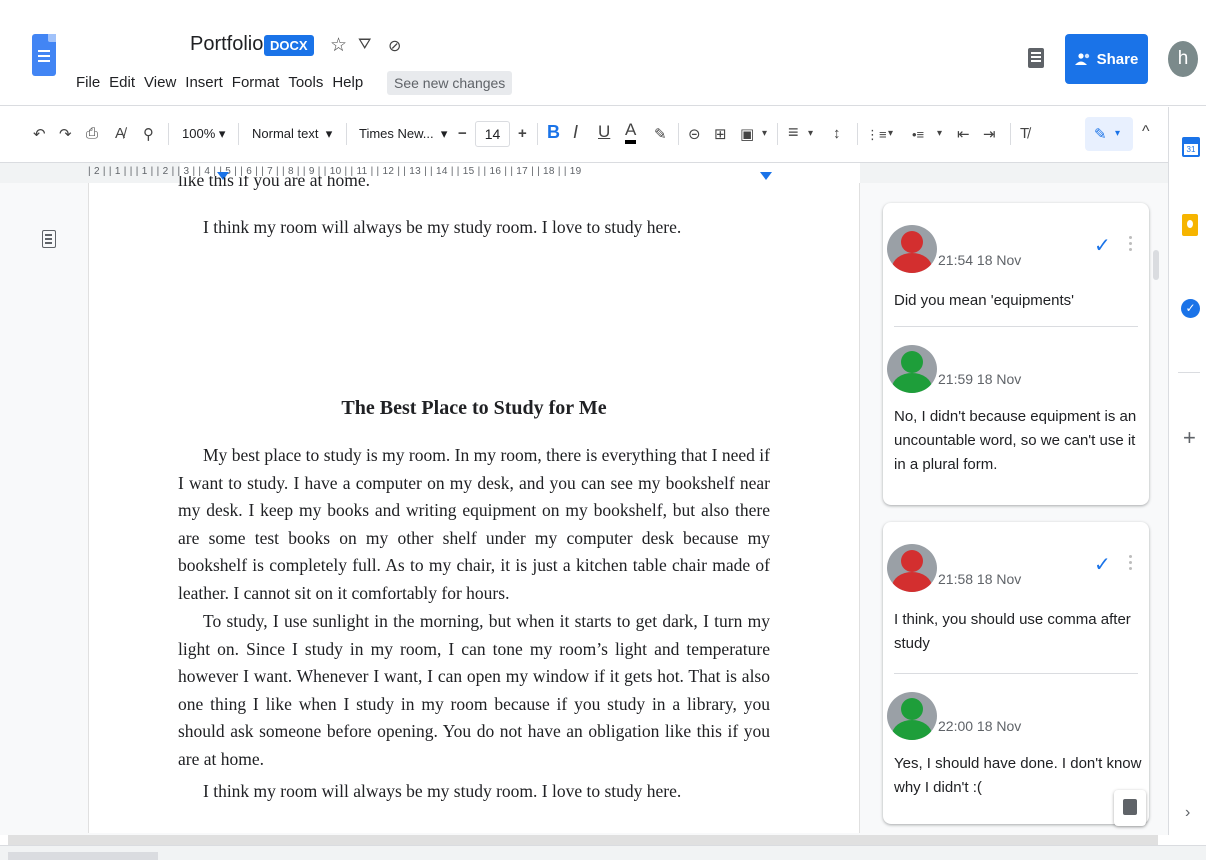  What do you see at coordinates (720, 134) in the screenshot?
I see `add-comment-icon: ⊞` at bounding box center [720, 134].